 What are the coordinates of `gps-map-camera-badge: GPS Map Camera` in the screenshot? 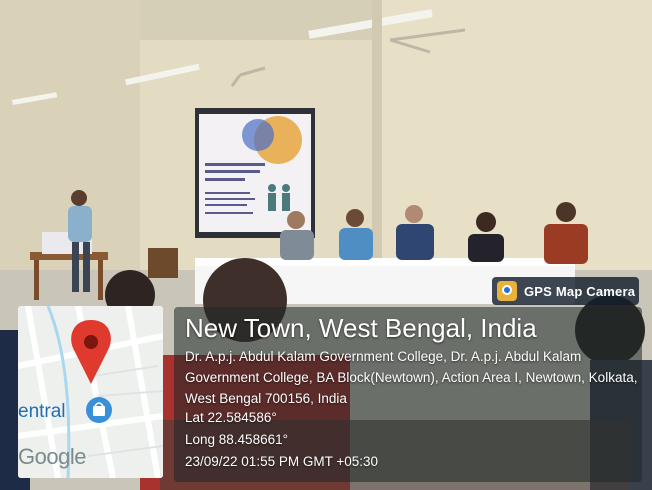 It's located at (565, 291).